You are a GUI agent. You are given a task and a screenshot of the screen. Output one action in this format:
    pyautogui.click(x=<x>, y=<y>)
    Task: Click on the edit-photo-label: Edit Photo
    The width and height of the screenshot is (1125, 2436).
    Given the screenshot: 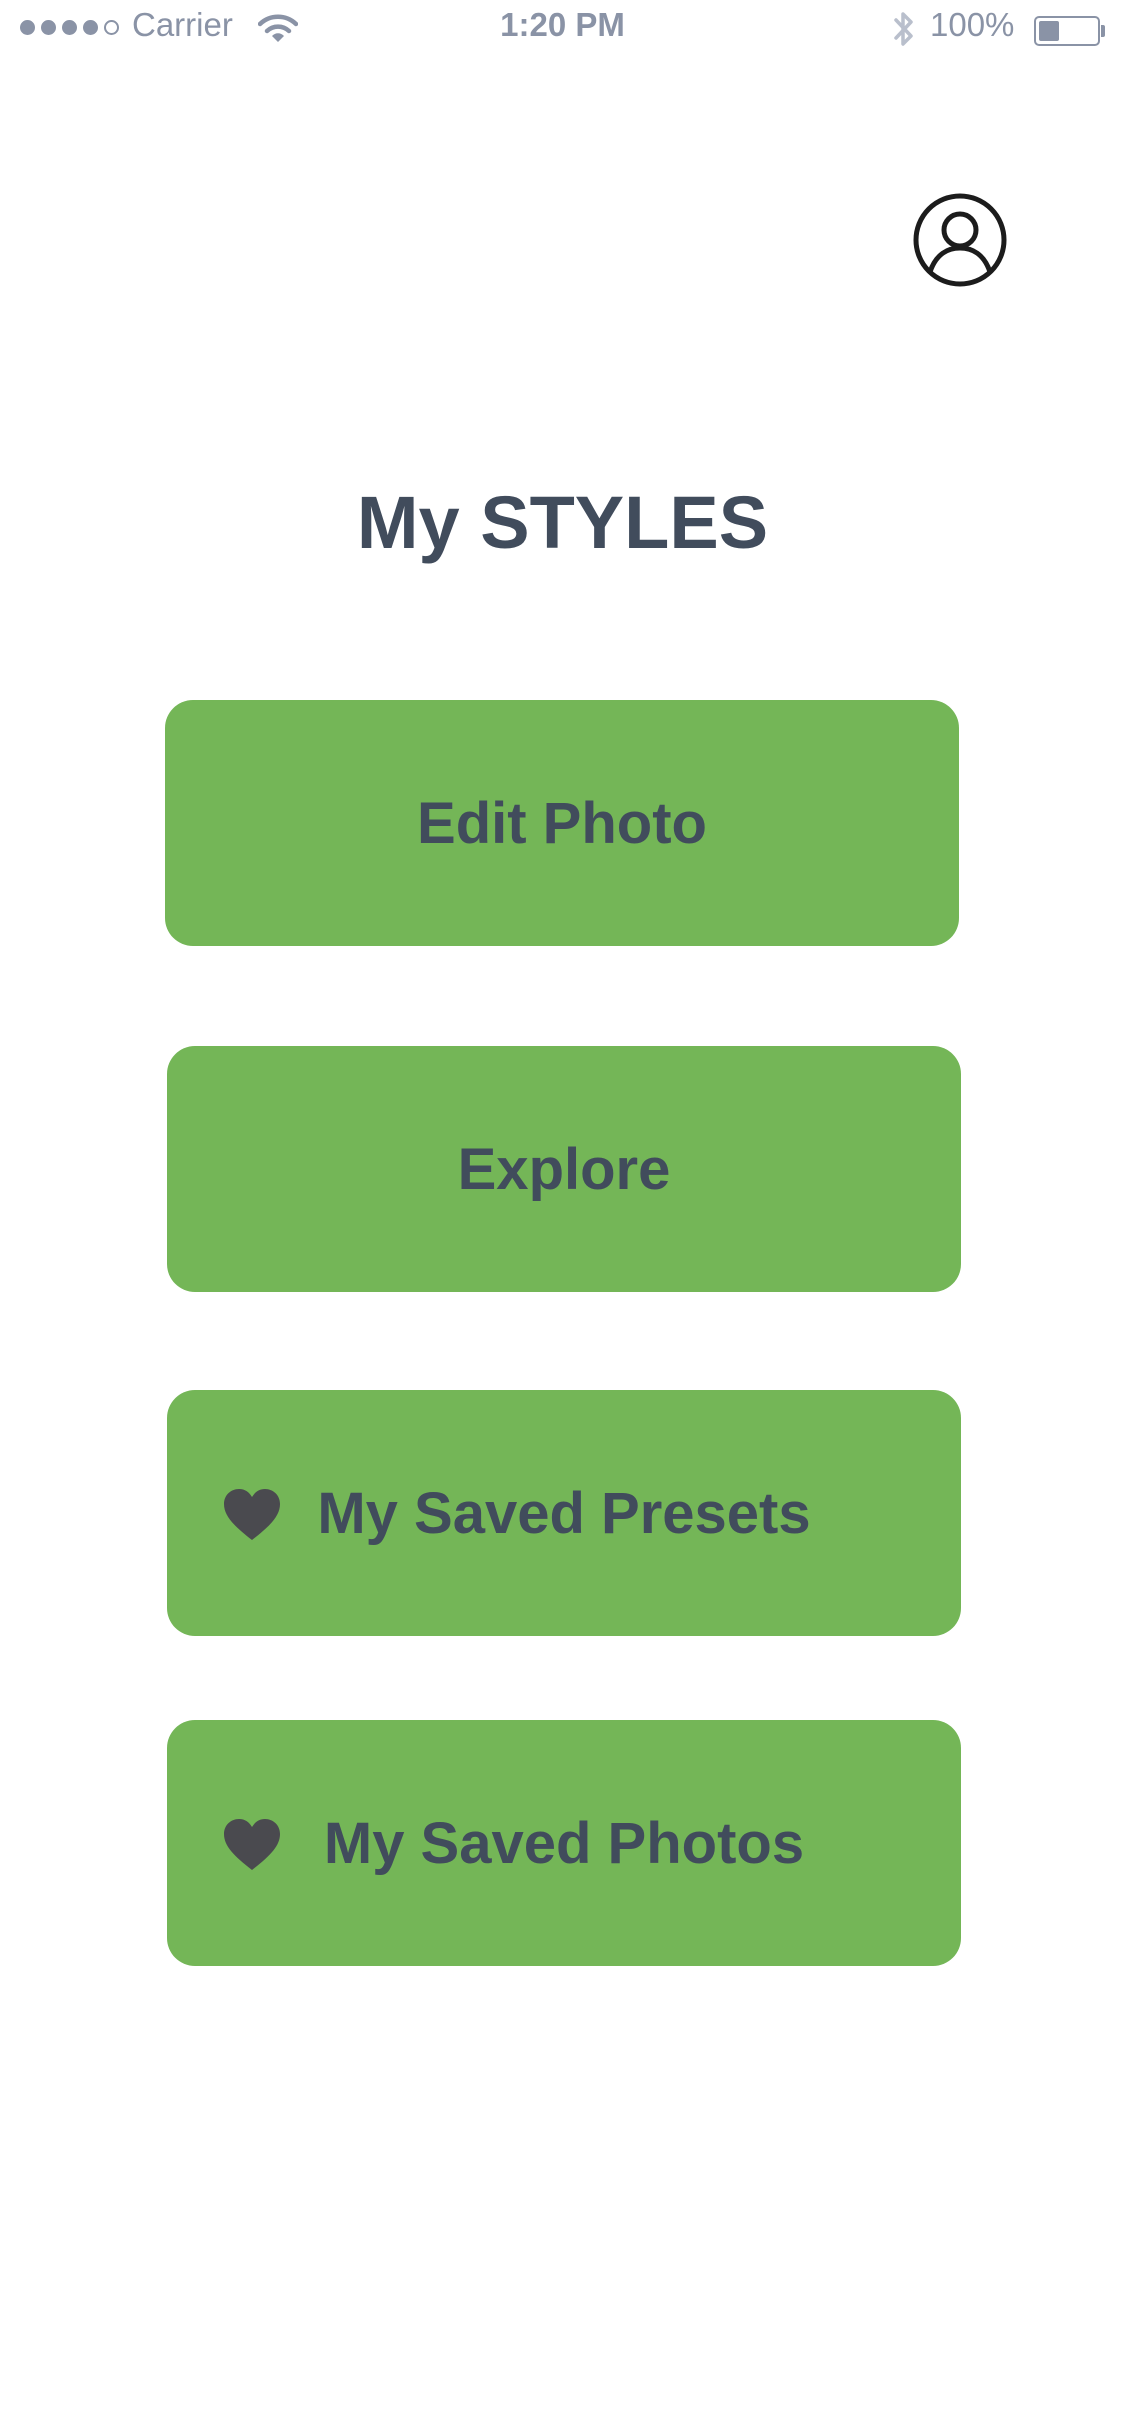 What is the action you would take?
    pyautogui.click(x=562, y=823)
    